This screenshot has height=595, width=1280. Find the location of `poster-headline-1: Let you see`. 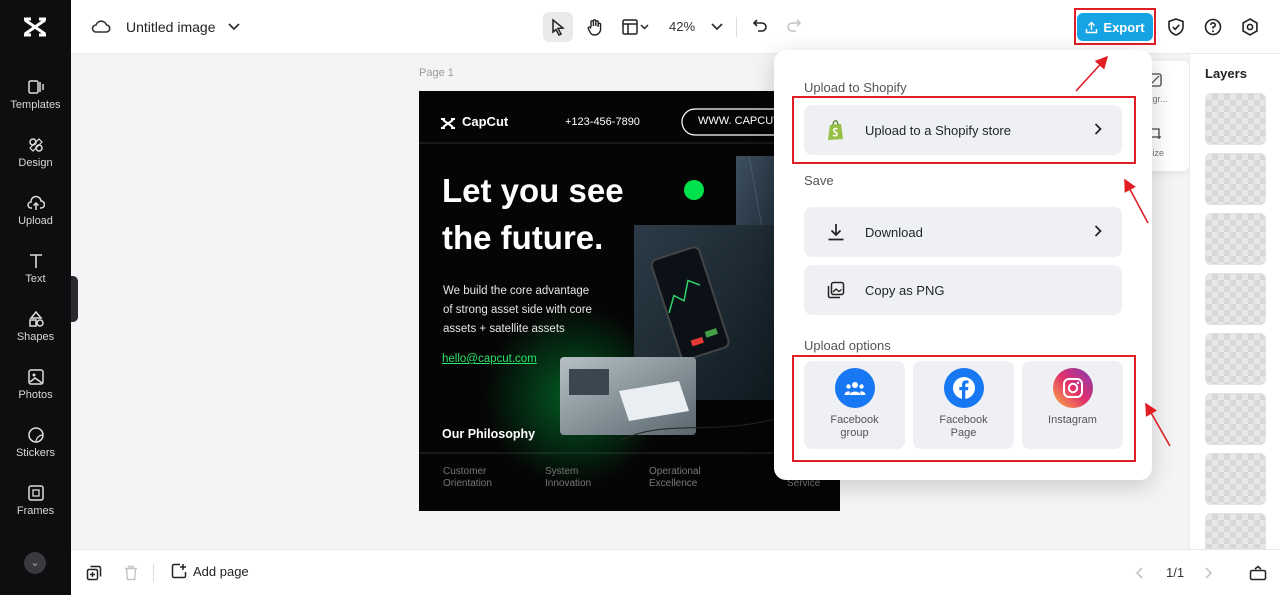

poster-headline-1: Let you see is located at coordinates (533, 190).